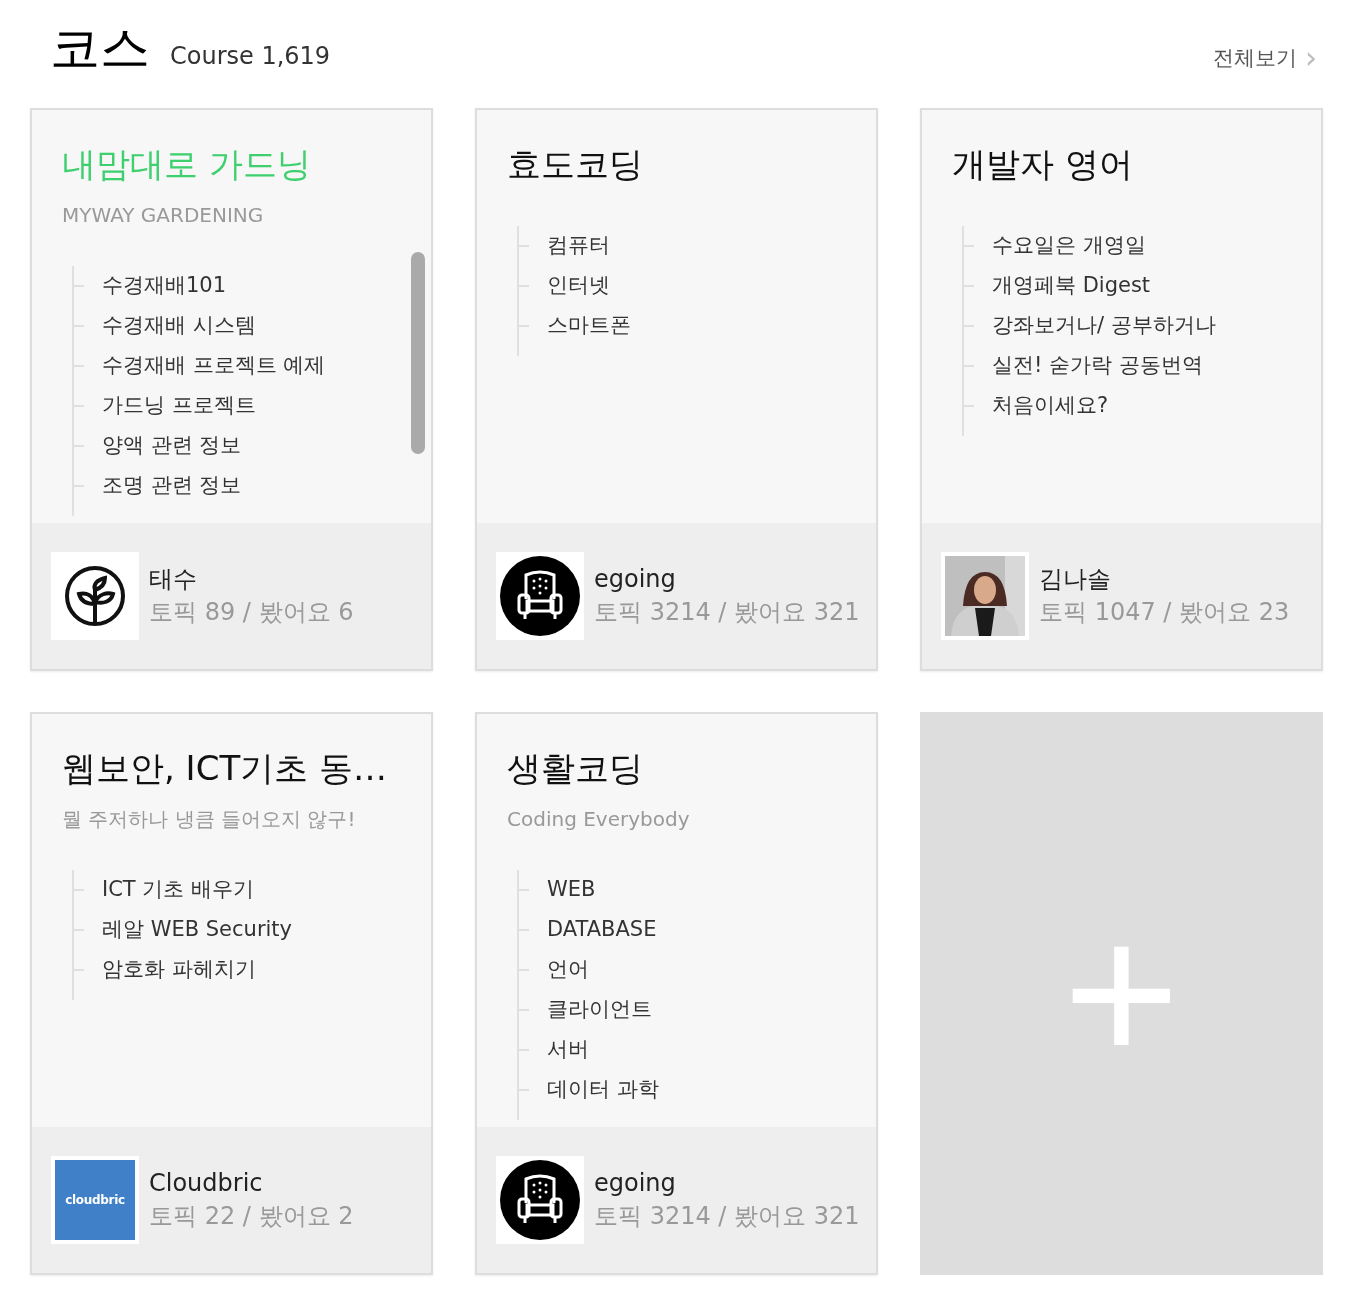 The width and height of the screenshot is (1363, 1301). Describe the element at coordinates (251, 579) in the screenshot. I see `author-name: 태수` at that location.